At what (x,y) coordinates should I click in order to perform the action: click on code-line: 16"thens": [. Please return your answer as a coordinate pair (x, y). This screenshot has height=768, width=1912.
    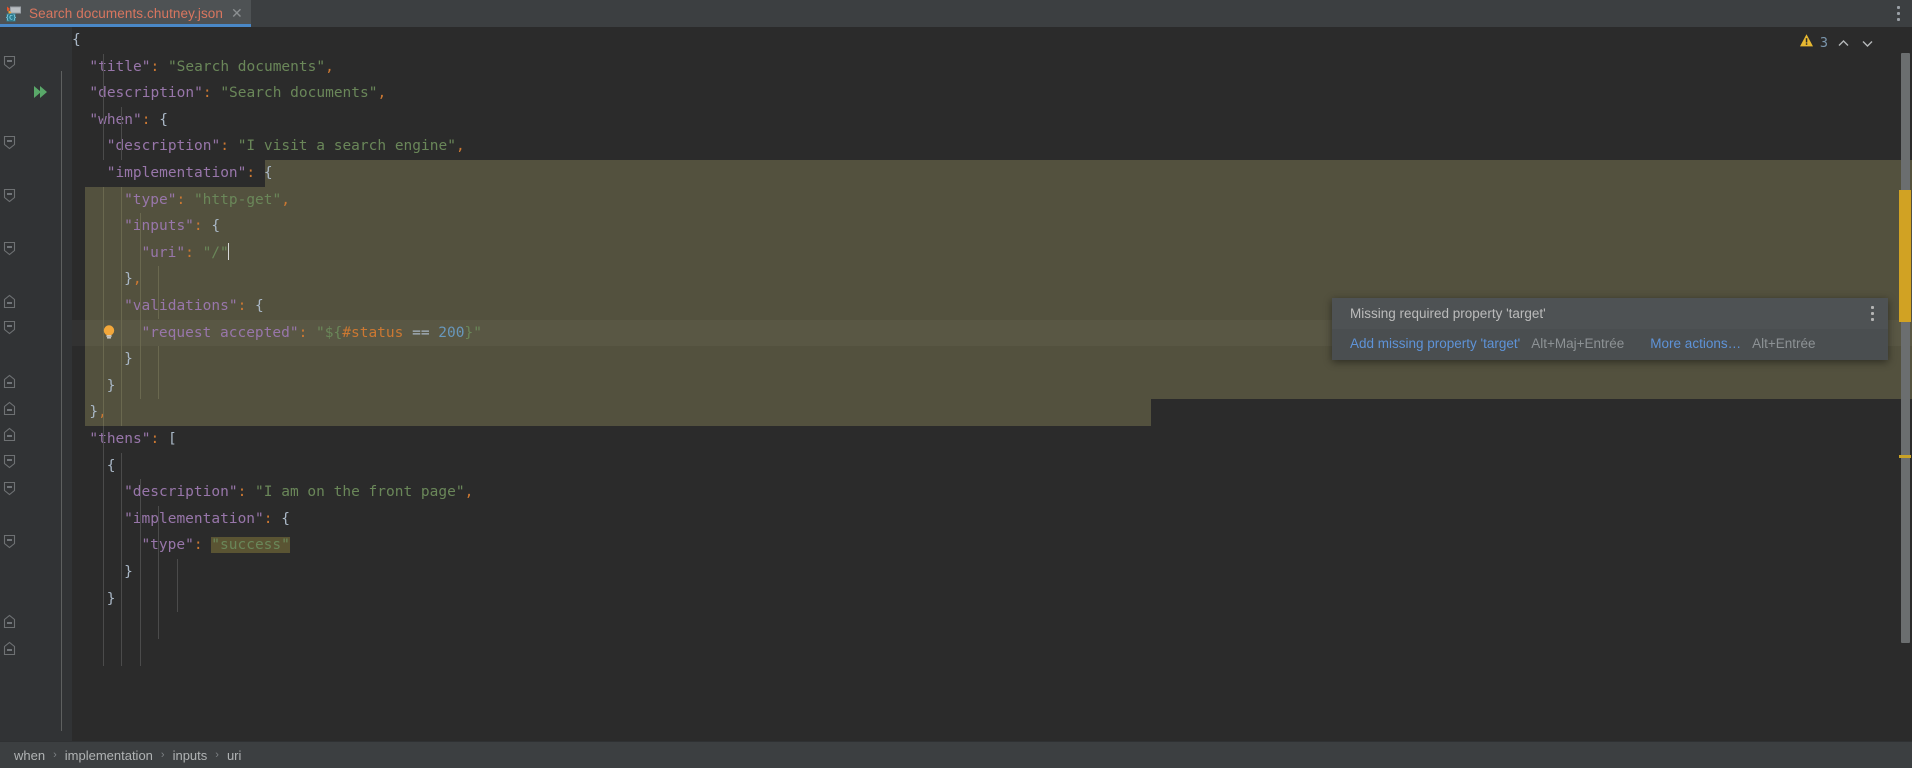
    Looking at the image, I should click on (956, 439).